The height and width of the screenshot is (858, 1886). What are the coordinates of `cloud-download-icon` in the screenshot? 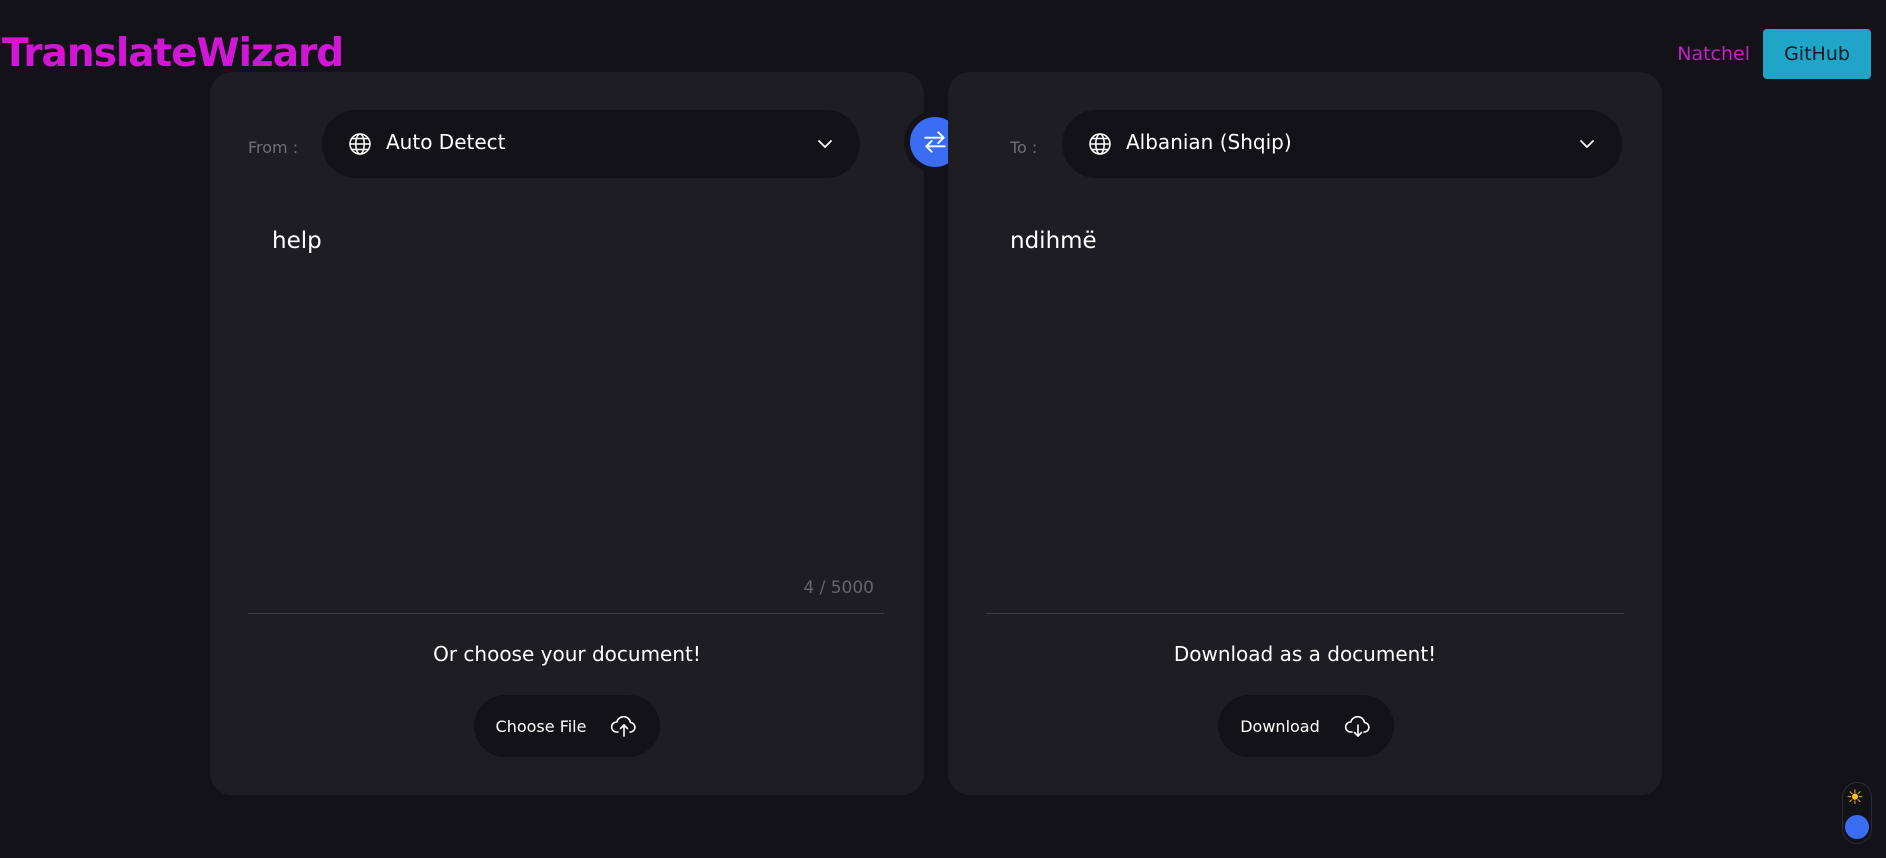 It's located at (1357, 726).